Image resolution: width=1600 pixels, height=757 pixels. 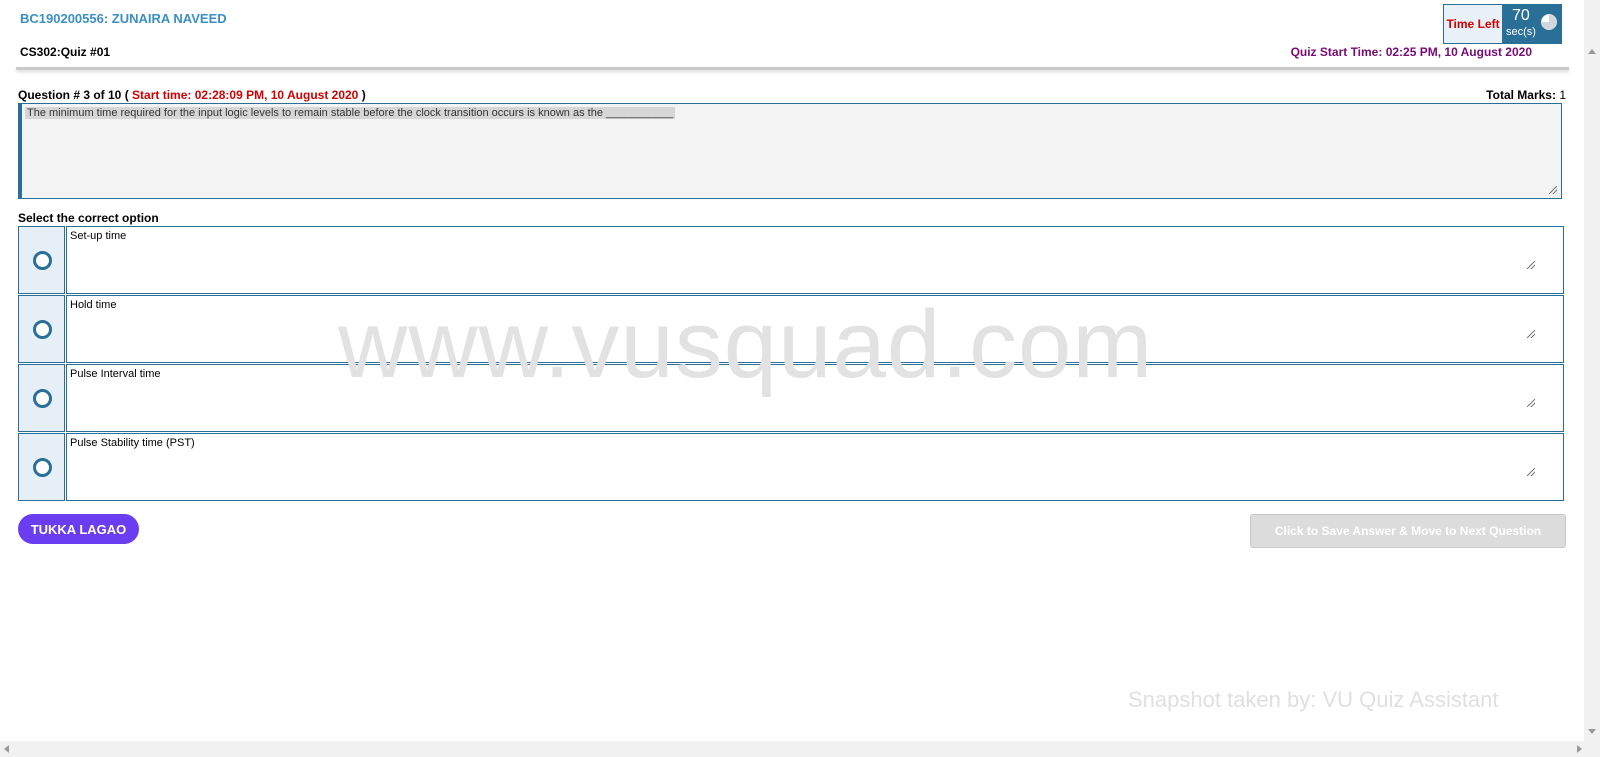 I want to click on option-row: Set-up time, so click(x=791, y=260).